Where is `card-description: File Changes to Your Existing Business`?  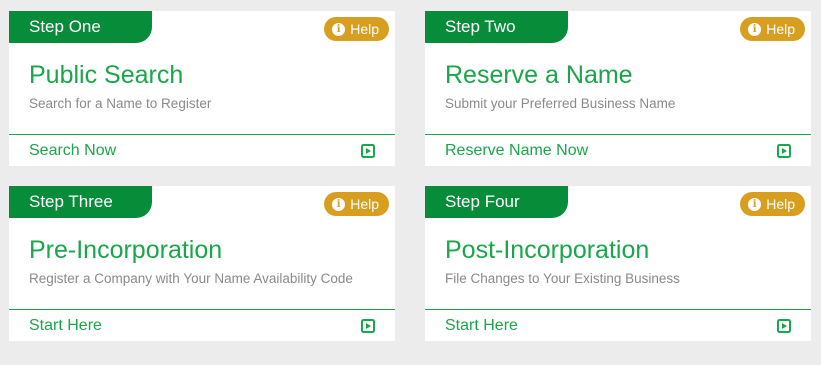
card-description: File Changes to Your Existing Business is located at coordinates (562, 278).